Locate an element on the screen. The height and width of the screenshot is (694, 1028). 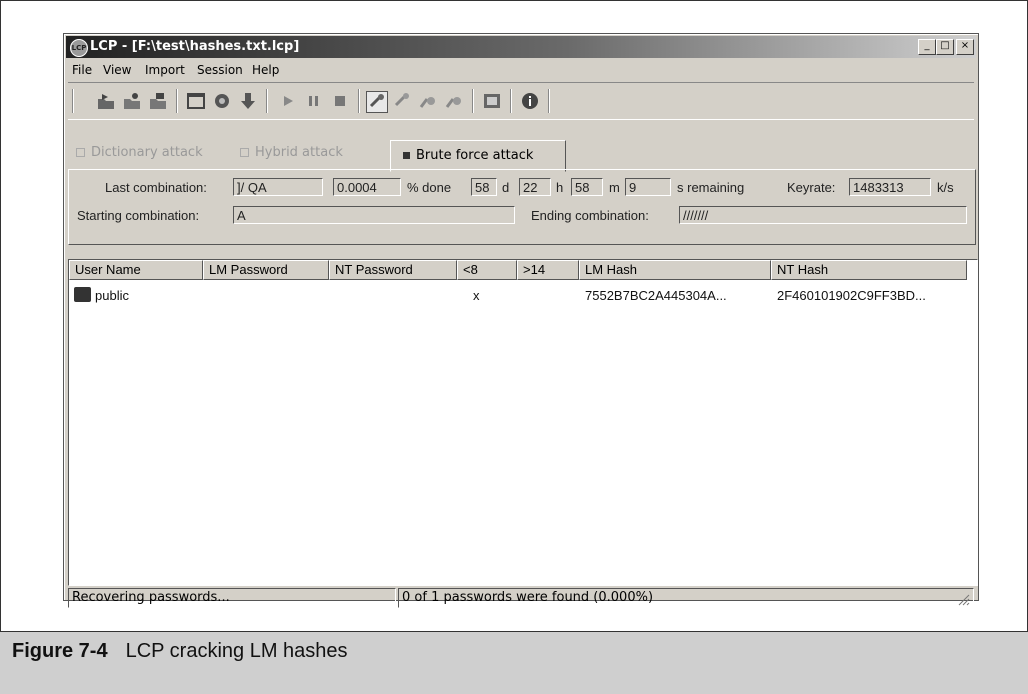
last-combination-label: Last combination: is located at coordinates (156, 187).